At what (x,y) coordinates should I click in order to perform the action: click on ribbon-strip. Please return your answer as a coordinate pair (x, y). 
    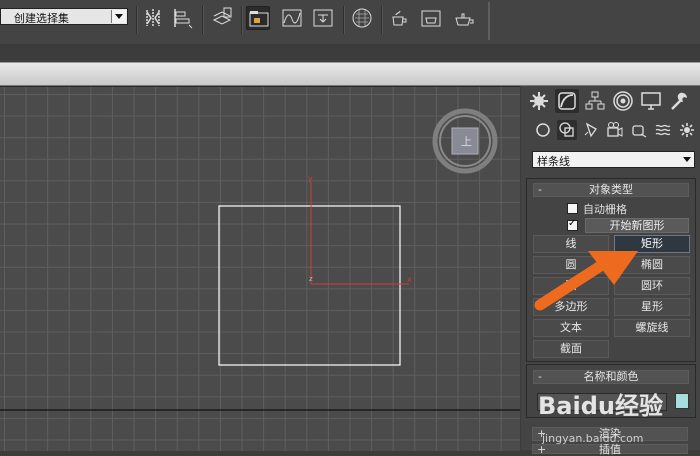
    Looking at the image, I should click on (350, 74).